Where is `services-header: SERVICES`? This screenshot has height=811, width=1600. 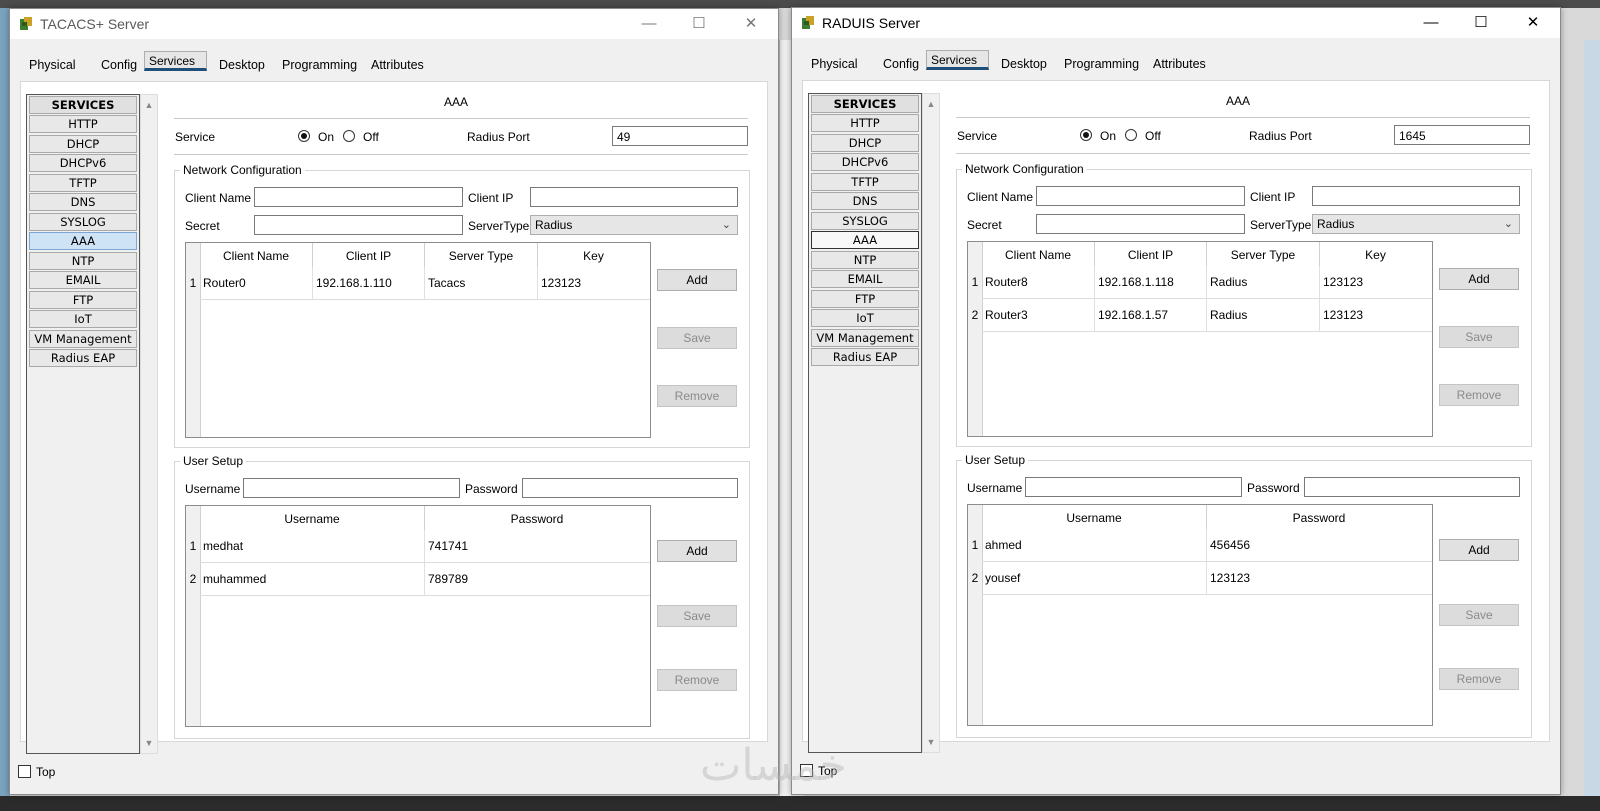 services-header: SERVICES is located at coordinates (83, 105).